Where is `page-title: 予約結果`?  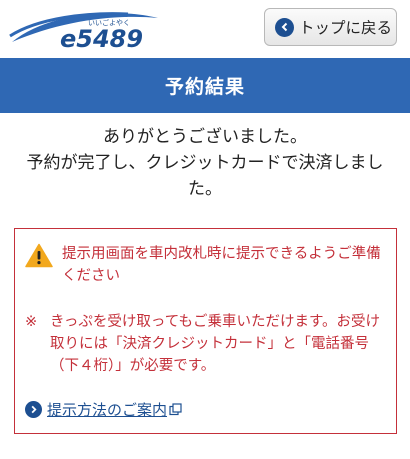
page-title: 予約結果 is located at coordinates (204, 87).